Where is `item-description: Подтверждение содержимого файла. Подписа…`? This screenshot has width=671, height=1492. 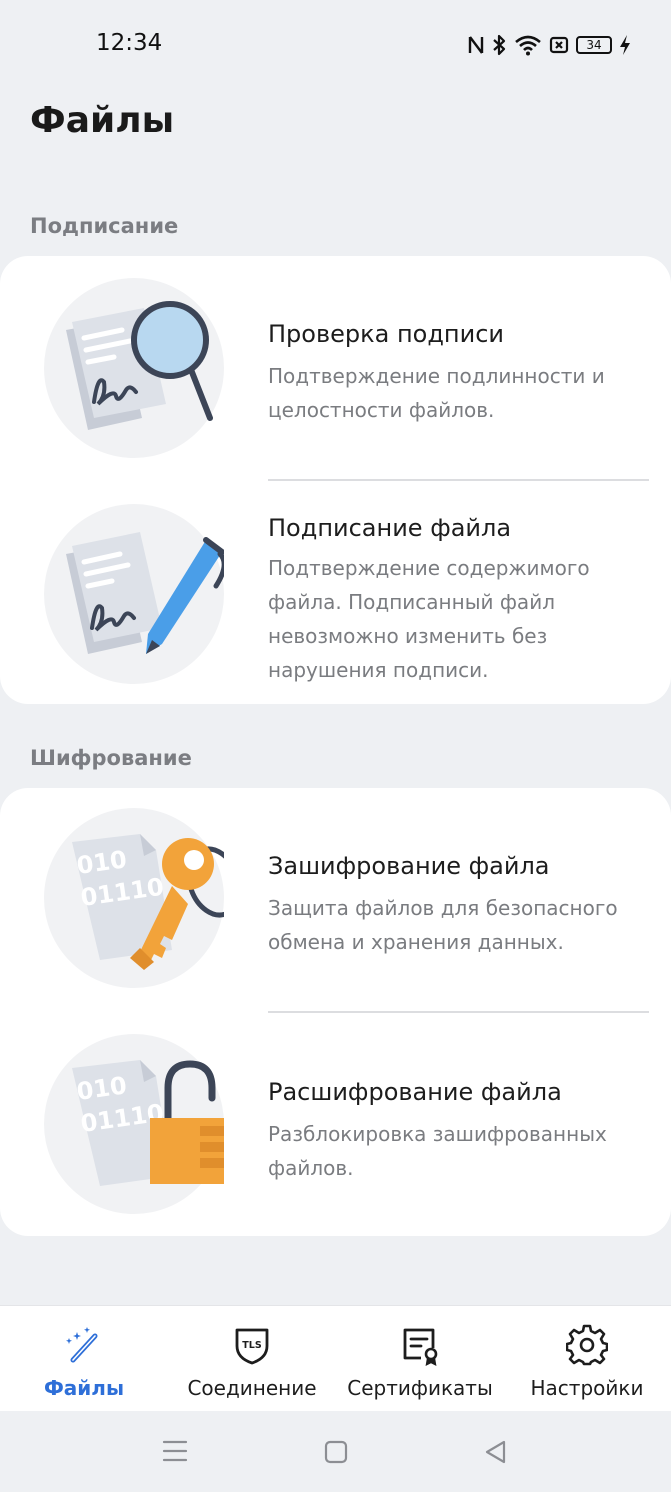 item-description: Подтверждение содержимого файла. Подписа… is located at coordinates (429, 619).